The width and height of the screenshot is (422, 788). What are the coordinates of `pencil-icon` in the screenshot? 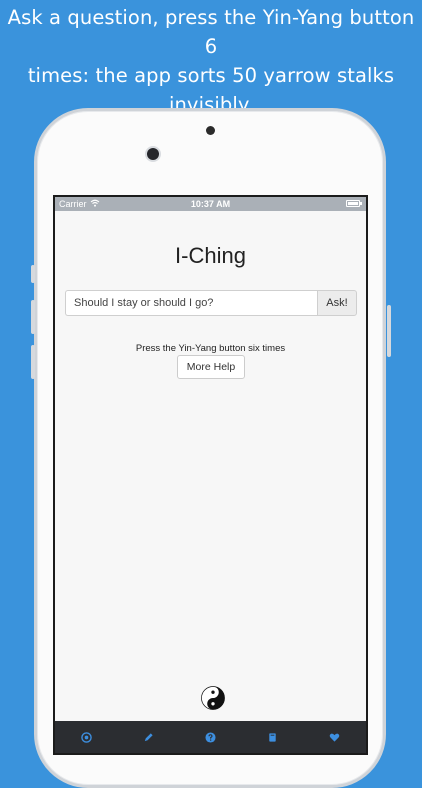 It's located at (148, 736).